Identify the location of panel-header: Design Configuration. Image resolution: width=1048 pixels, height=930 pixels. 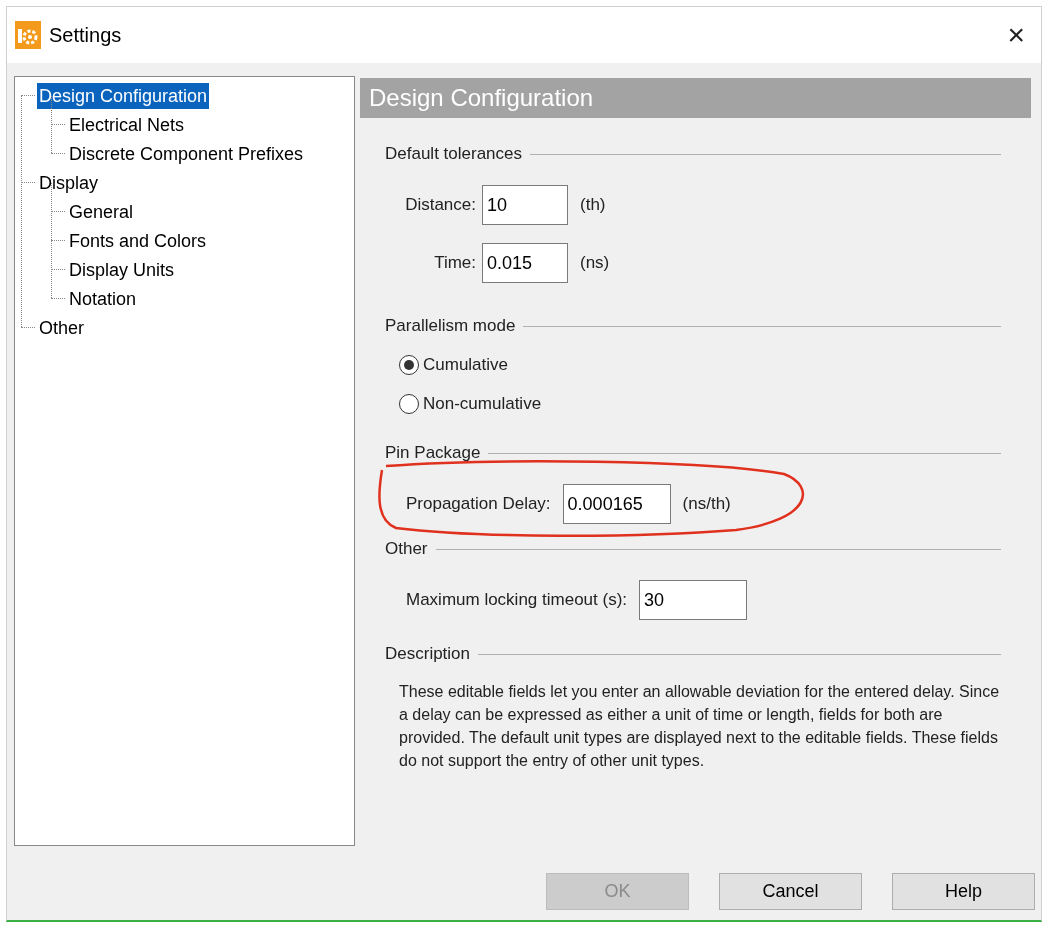
(695, 98).